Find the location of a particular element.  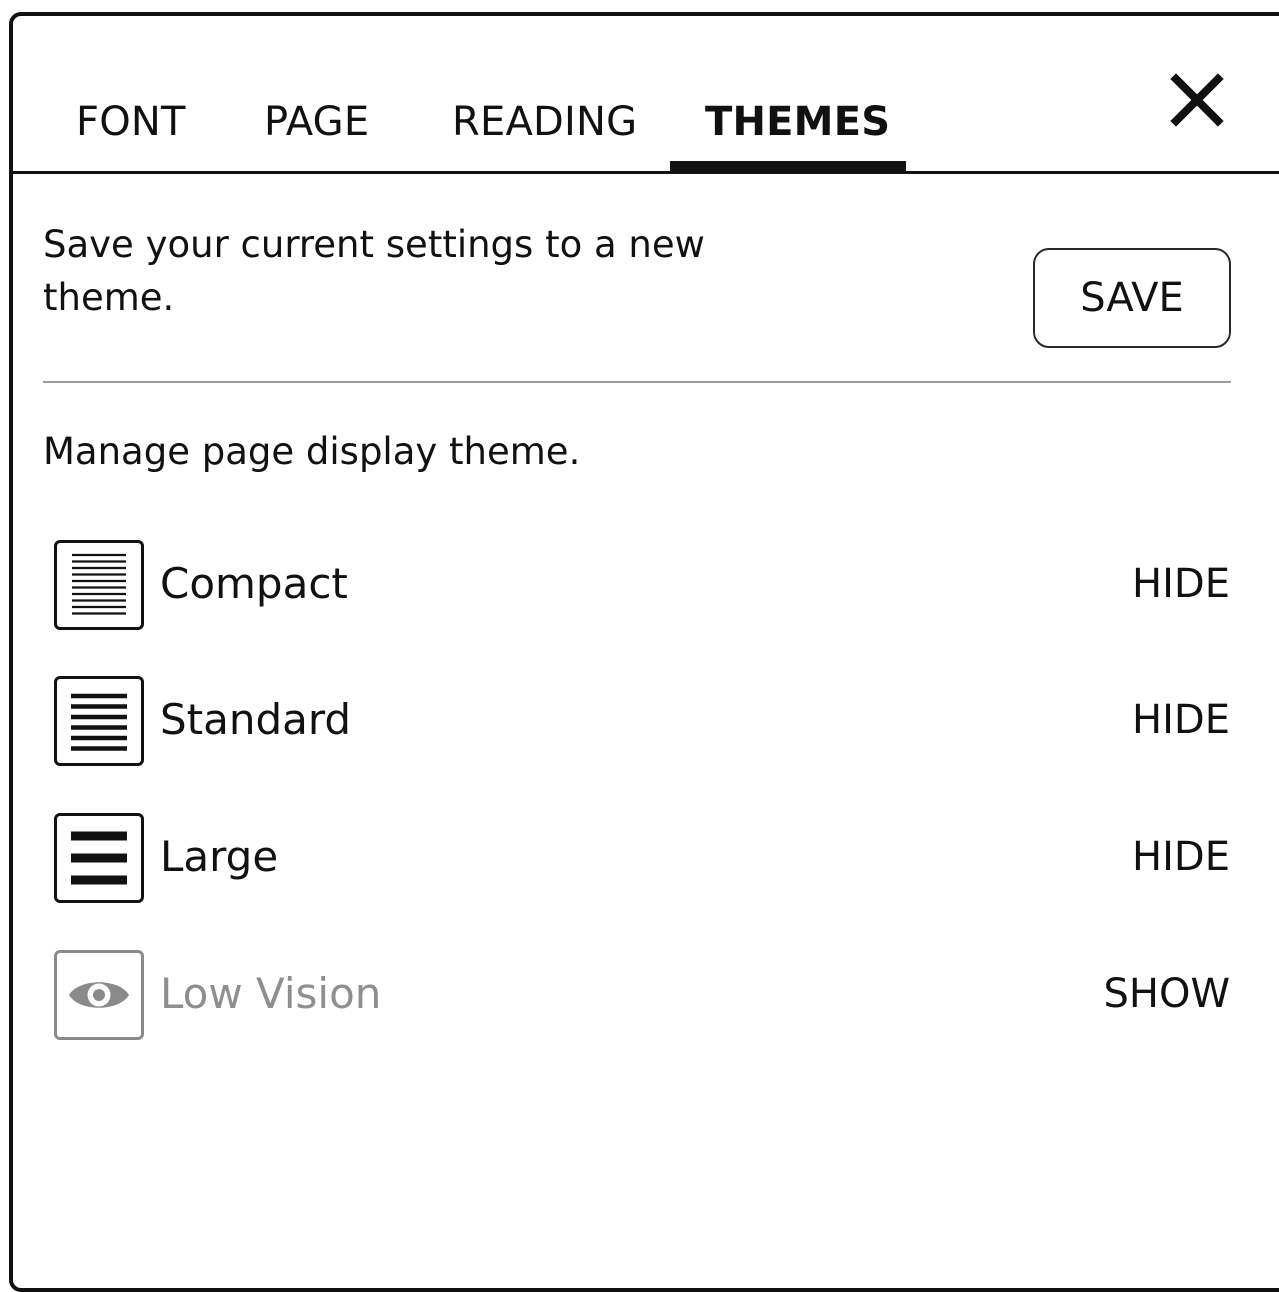

theme-name-compact: Compact is located at coordinates (254, 583).